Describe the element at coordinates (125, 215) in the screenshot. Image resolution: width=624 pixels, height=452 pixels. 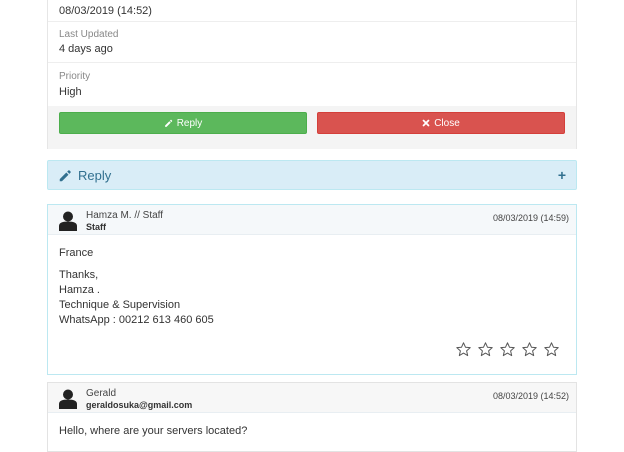
I see `message-author: Hamza M. // Staff` at that location.